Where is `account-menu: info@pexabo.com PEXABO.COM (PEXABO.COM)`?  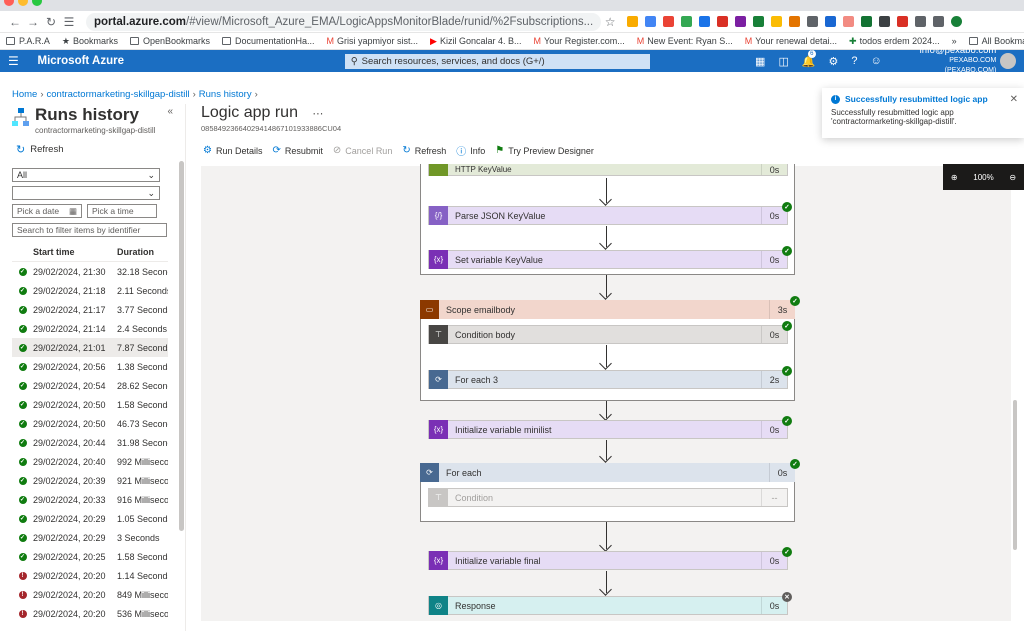
account-menu: info@pexabo.com PEXABO.COM (PEXABO.COM) is located at coordinates (947, 61).